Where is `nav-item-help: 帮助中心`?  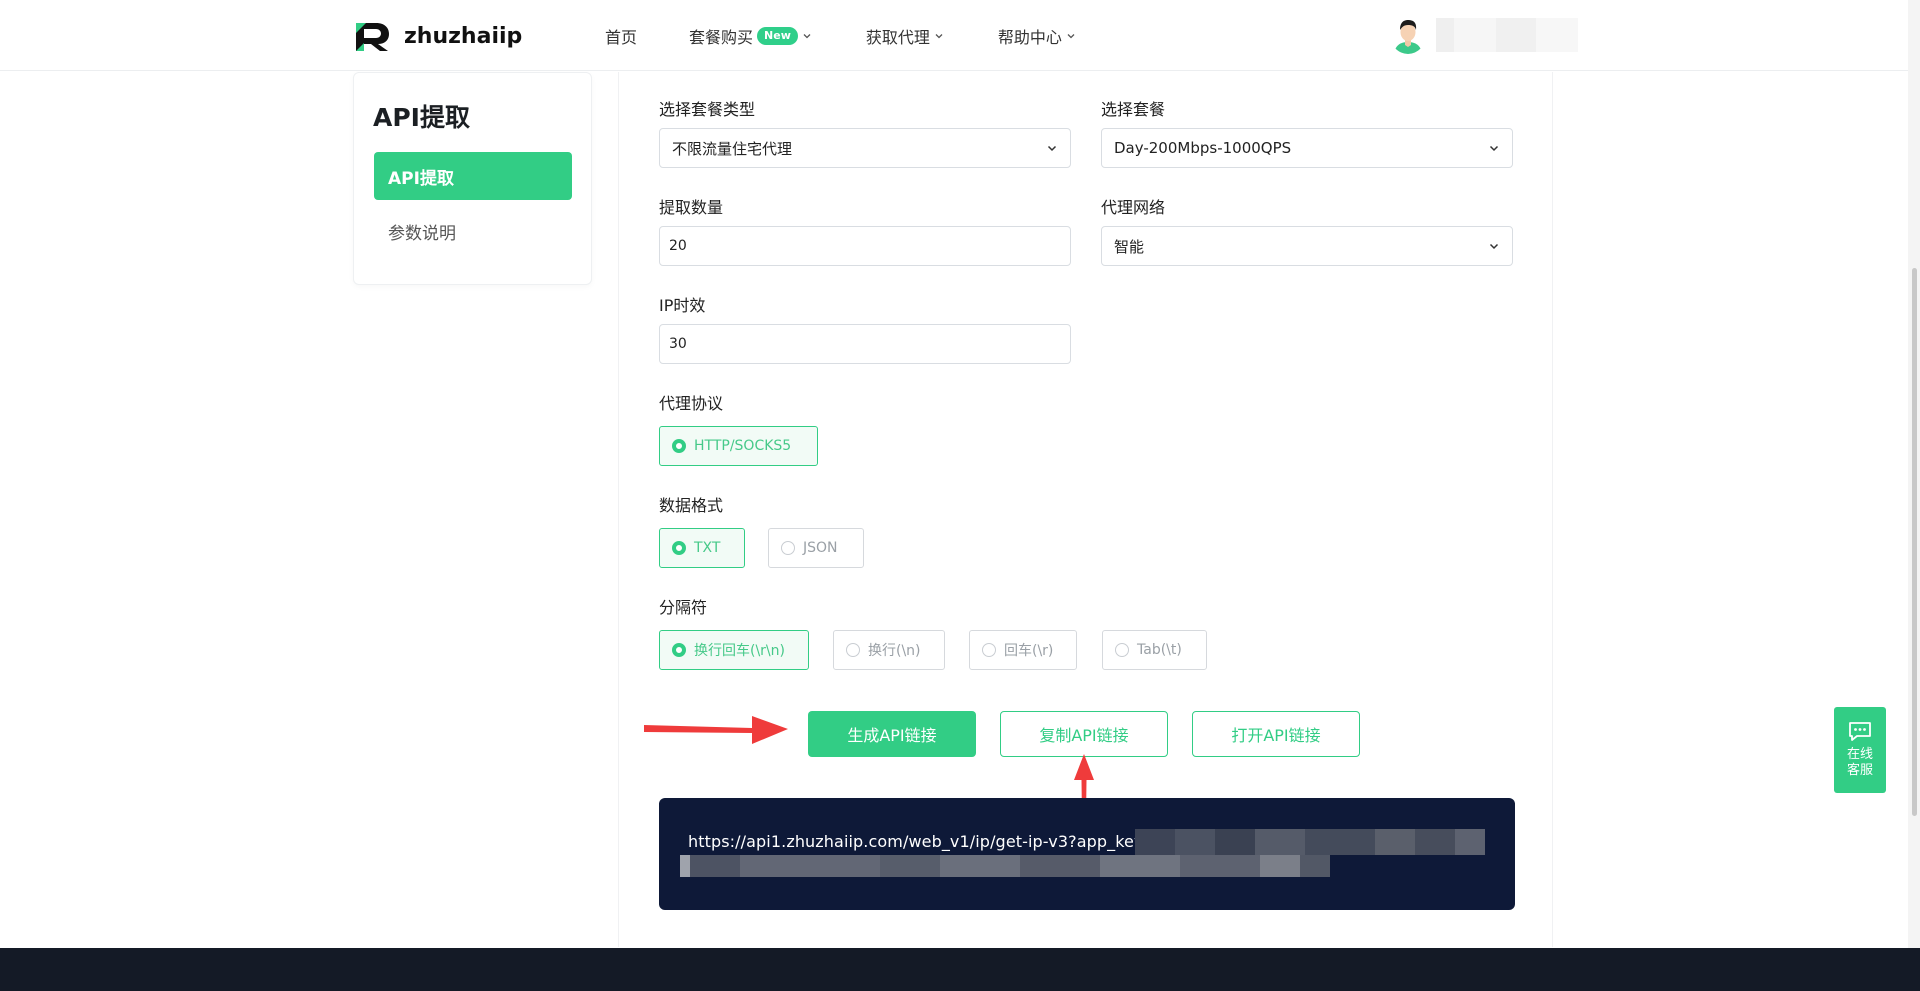
nav-item-help: 帮助中心 is located at coordinates (1037, 36).